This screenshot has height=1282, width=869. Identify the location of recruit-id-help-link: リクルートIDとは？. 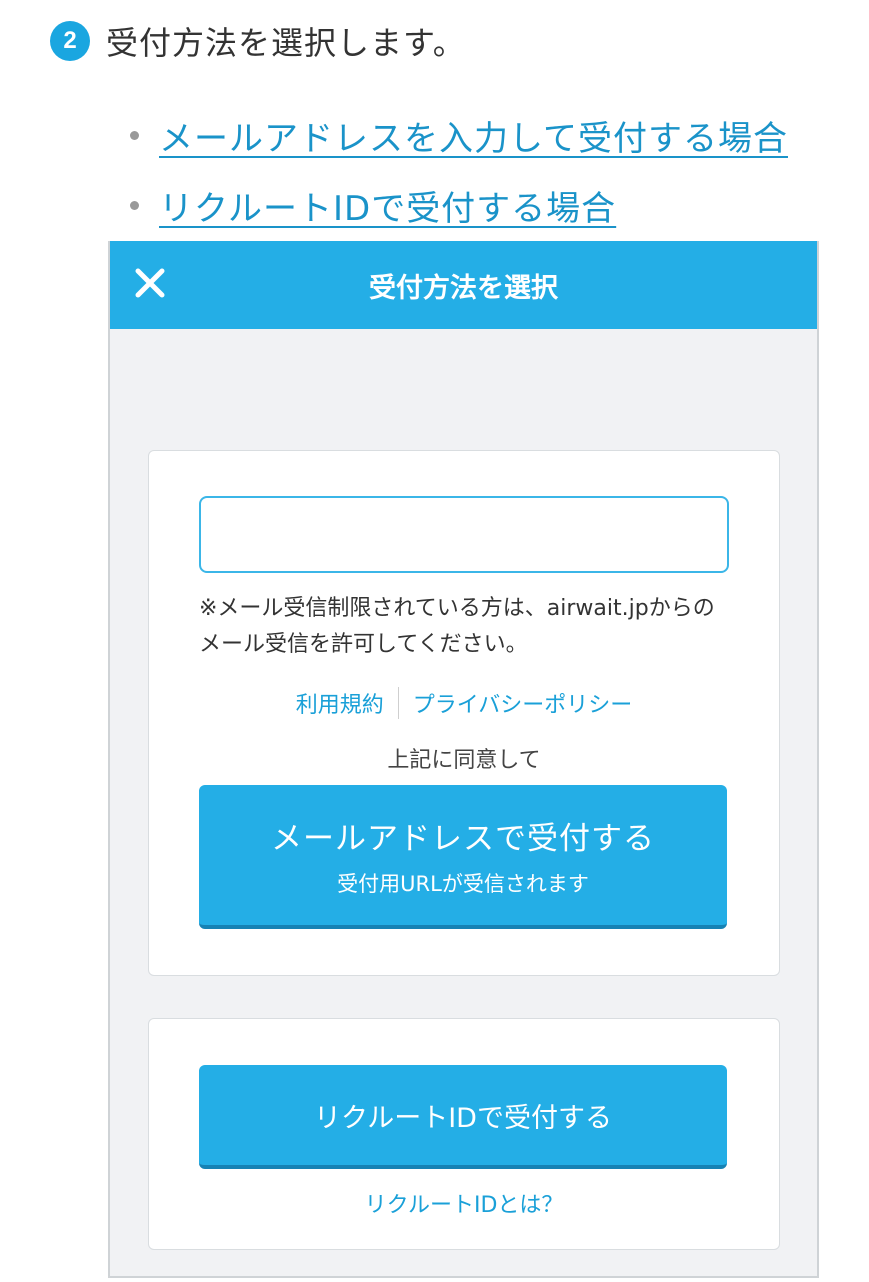
(464, 1203).